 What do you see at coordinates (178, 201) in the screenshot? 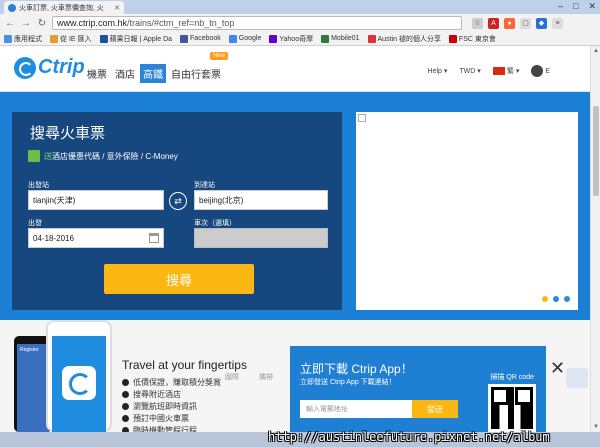
I see `swap-stations-icon: ⇄` at bounding box center [178, 201].